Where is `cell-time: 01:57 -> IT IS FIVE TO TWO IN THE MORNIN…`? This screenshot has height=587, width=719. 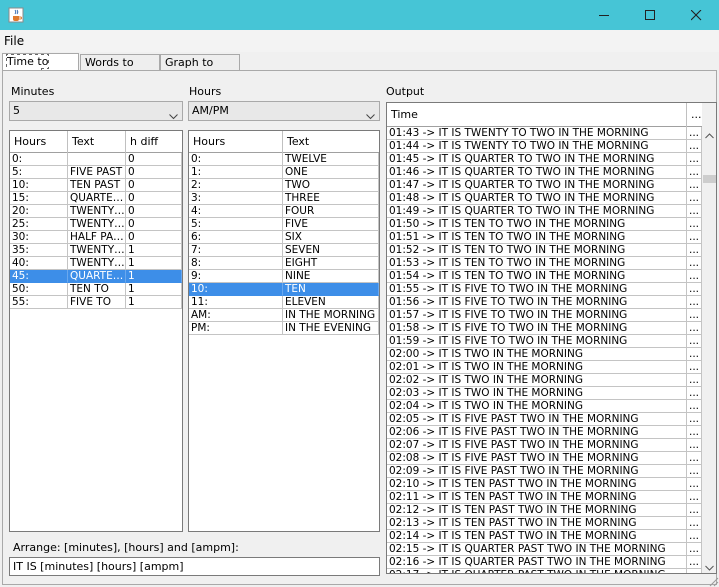 cell-time: 01:57 -> IT IS FIVE TO TWO IN THE MORNIN… is located at coordinates (537, 315).